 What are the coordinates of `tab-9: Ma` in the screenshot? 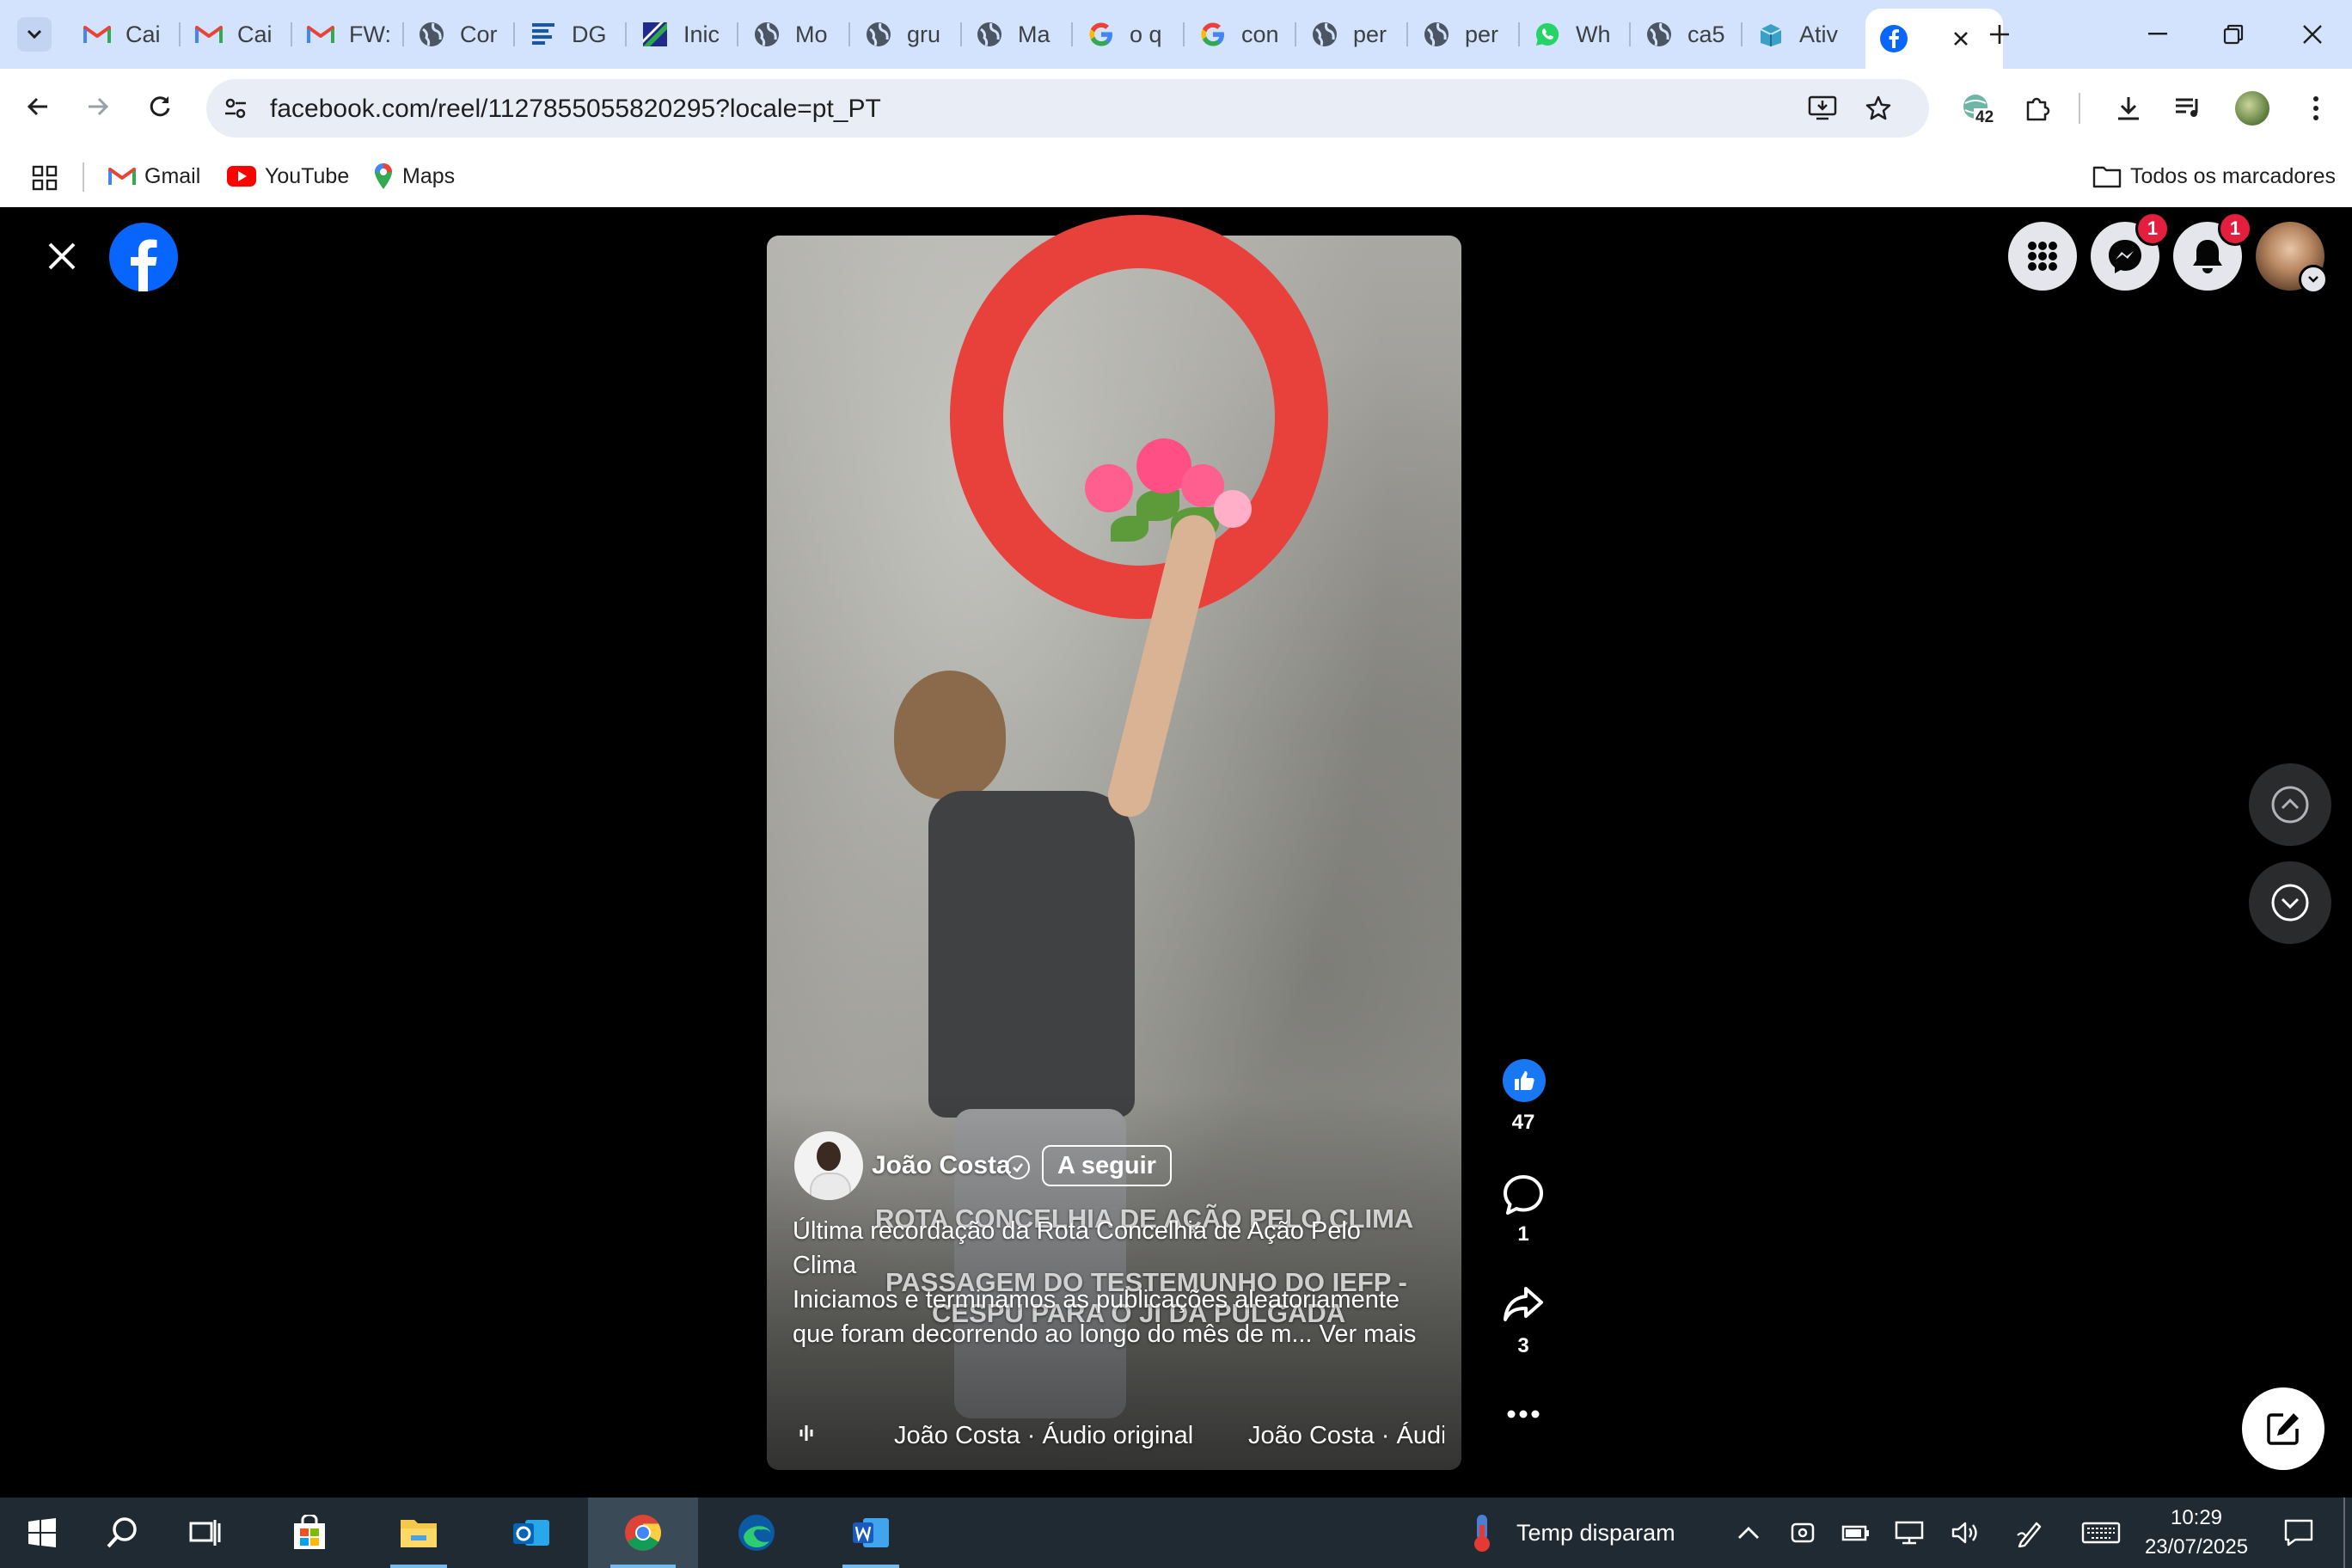 It's located at (1016, 34).